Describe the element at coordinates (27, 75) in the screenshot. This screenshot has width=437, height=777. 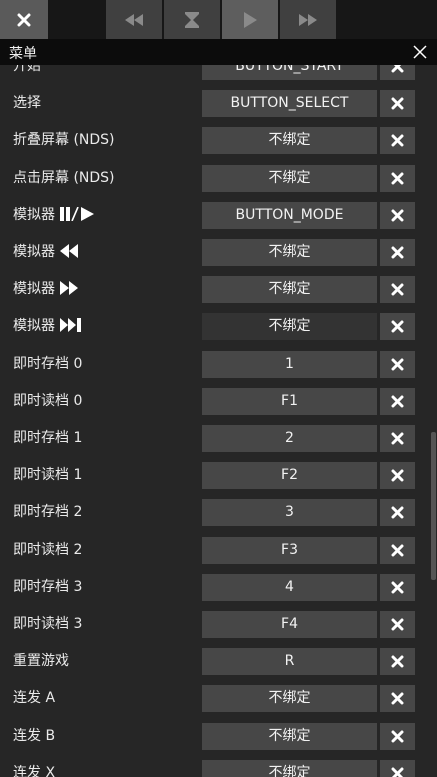
I see `binding-label: 开始` at that location.